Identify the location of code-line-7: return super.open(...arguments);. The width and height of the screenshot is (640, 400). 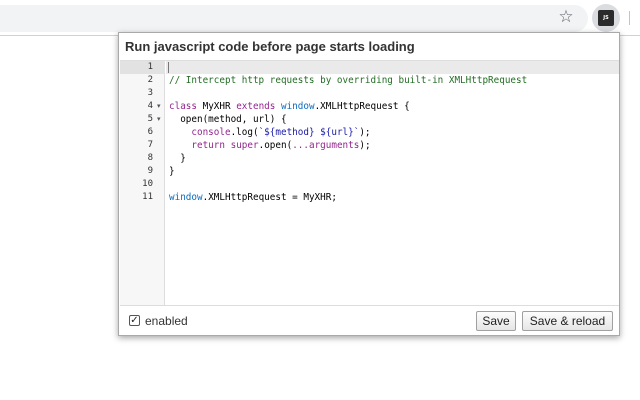
(270, 145).